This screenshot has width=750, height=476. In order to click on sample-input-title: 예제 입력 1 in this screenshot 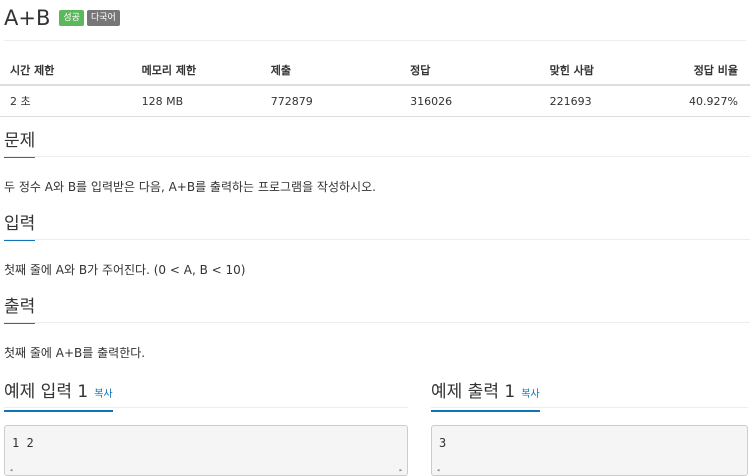, I will do `click(46, 392)`.